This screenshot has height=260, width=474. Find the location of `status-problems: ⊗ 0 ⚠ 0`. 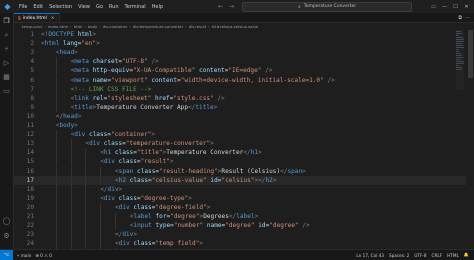

status-problems: ⊗ 0 ⚠ 0 is located at coordinates (43, 255).